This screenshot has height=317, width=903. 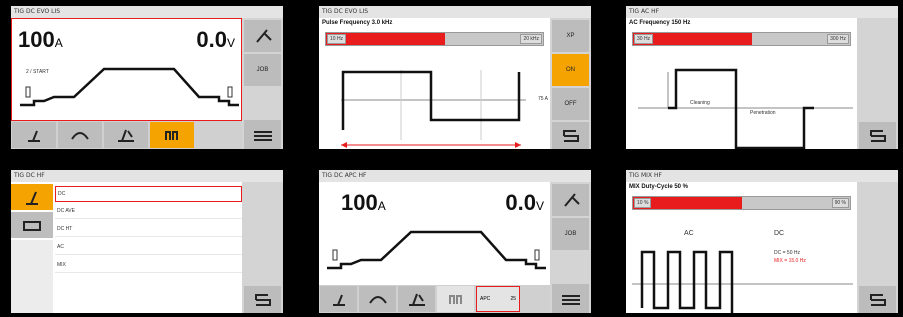 What do you see at coordinates (787, 253) in the screenshot?
I see `dc-frequency-note: DC = 50 Hz` at bounding box center [787, 253].